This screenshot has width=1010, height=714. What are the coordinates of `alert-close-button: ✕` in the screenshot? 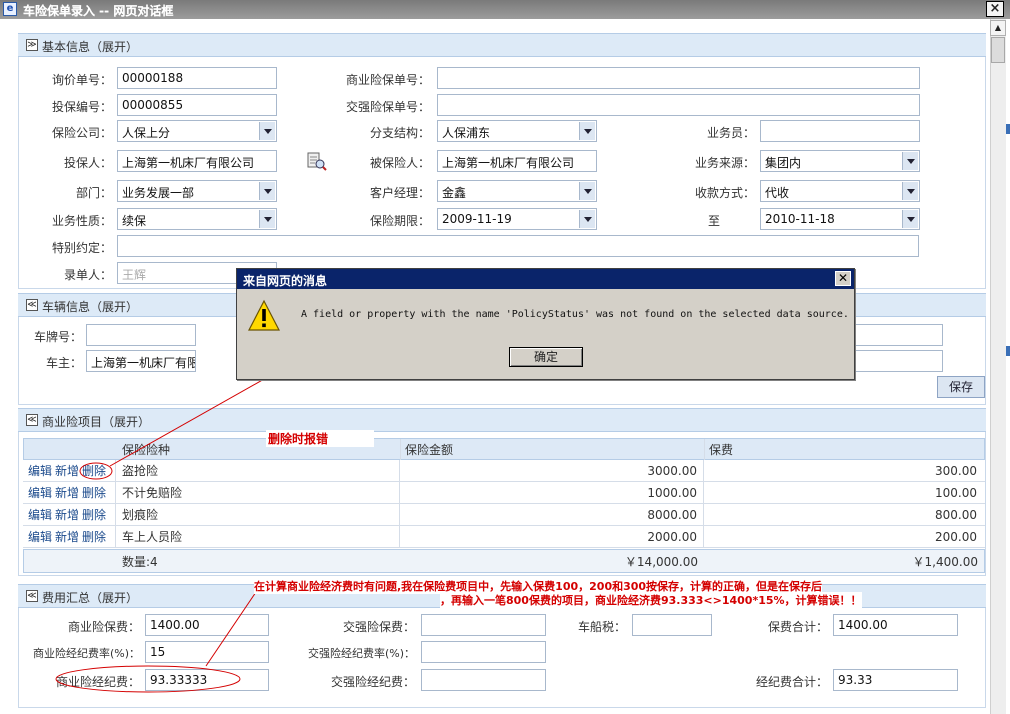 It's located at (843, 278).